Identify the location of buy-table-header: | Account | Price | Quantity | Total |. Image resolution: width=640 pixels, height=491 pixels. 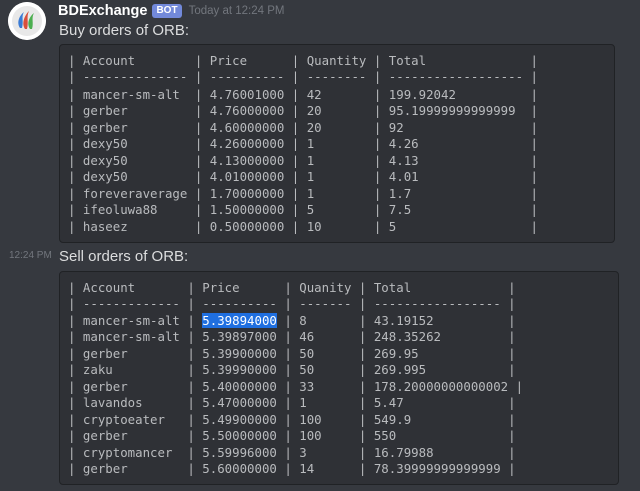
(303, 60).